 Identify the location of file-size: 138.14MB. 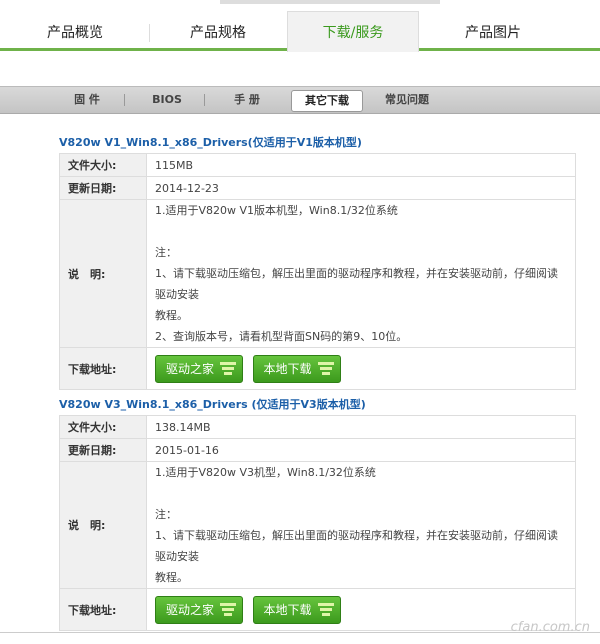
(361, 427).